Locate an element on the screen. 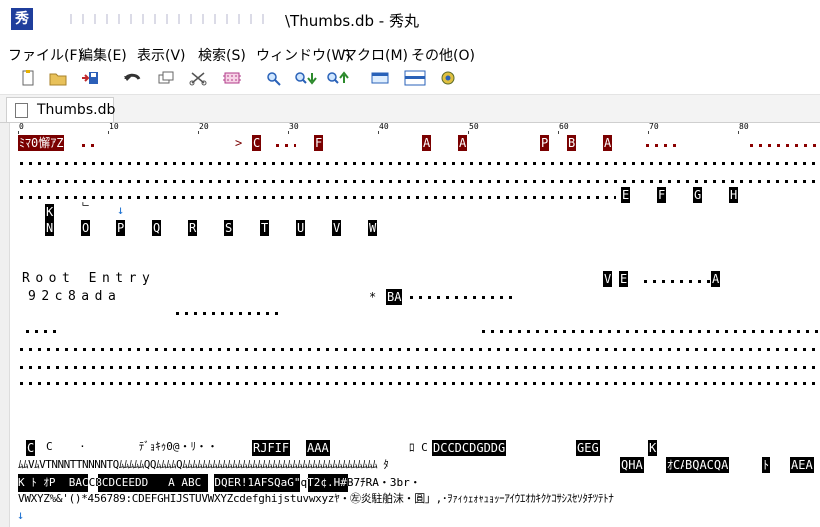  ruler-label: 80 is located at coordinates (744, 126).